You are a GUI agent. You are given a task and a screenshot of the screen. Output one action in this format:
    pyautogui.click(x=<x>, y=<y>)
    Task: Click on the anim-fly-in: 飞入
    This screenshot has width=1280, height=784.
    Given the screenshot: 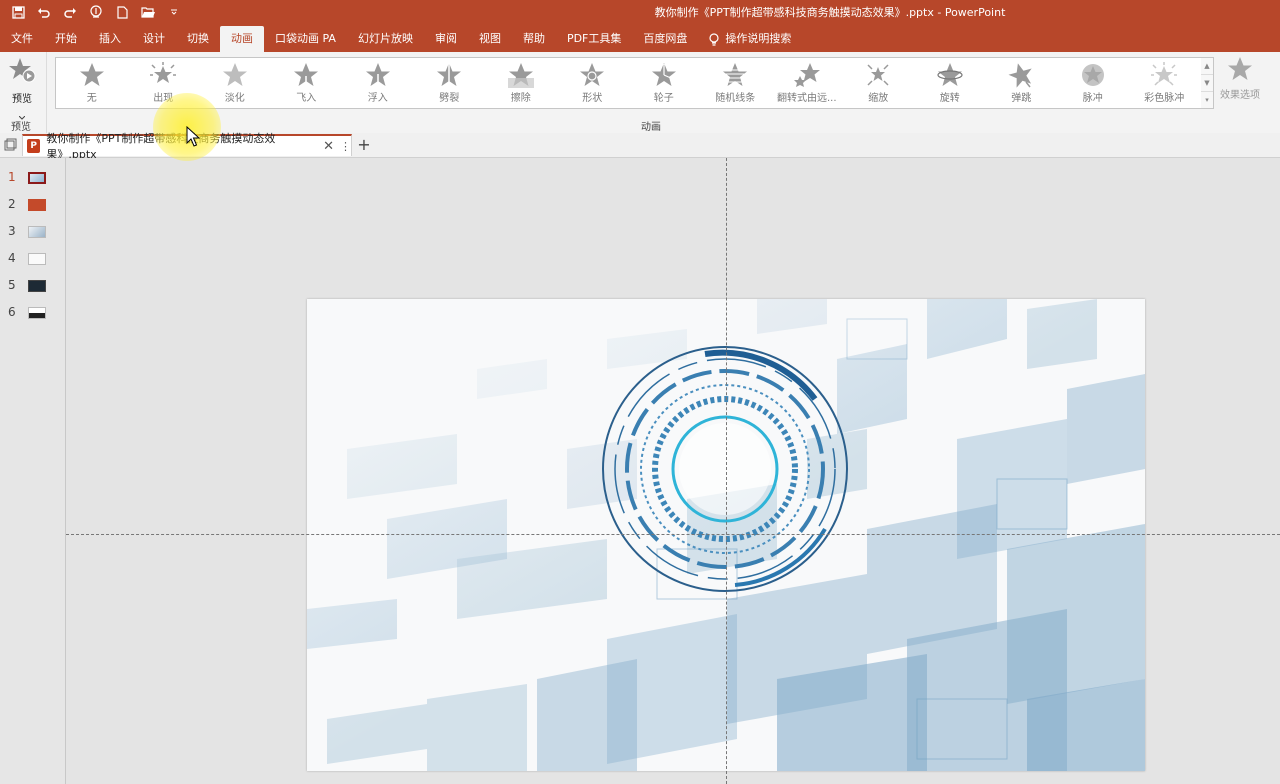 What is the action you would take?
    pyautogui.click(x=307, y=83)
    